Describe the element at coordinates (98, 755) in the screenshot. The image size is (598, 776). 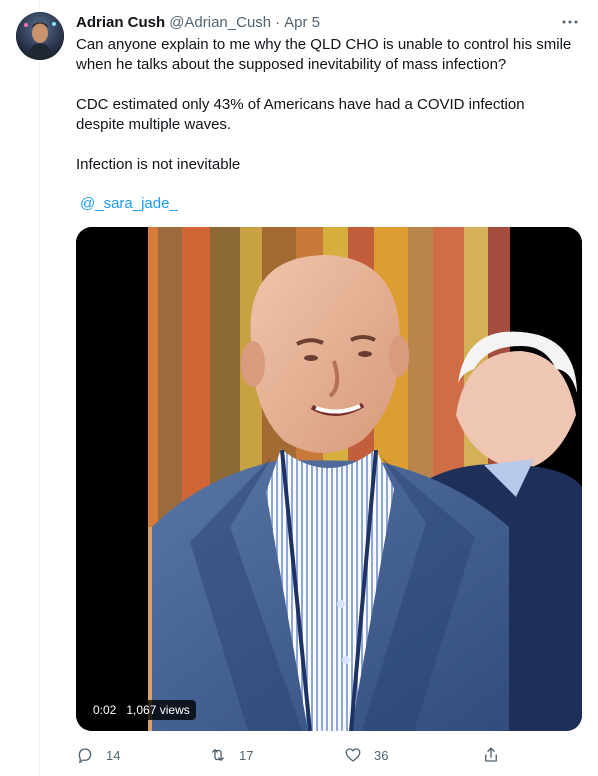
I see `reply-button: 14` at that location.